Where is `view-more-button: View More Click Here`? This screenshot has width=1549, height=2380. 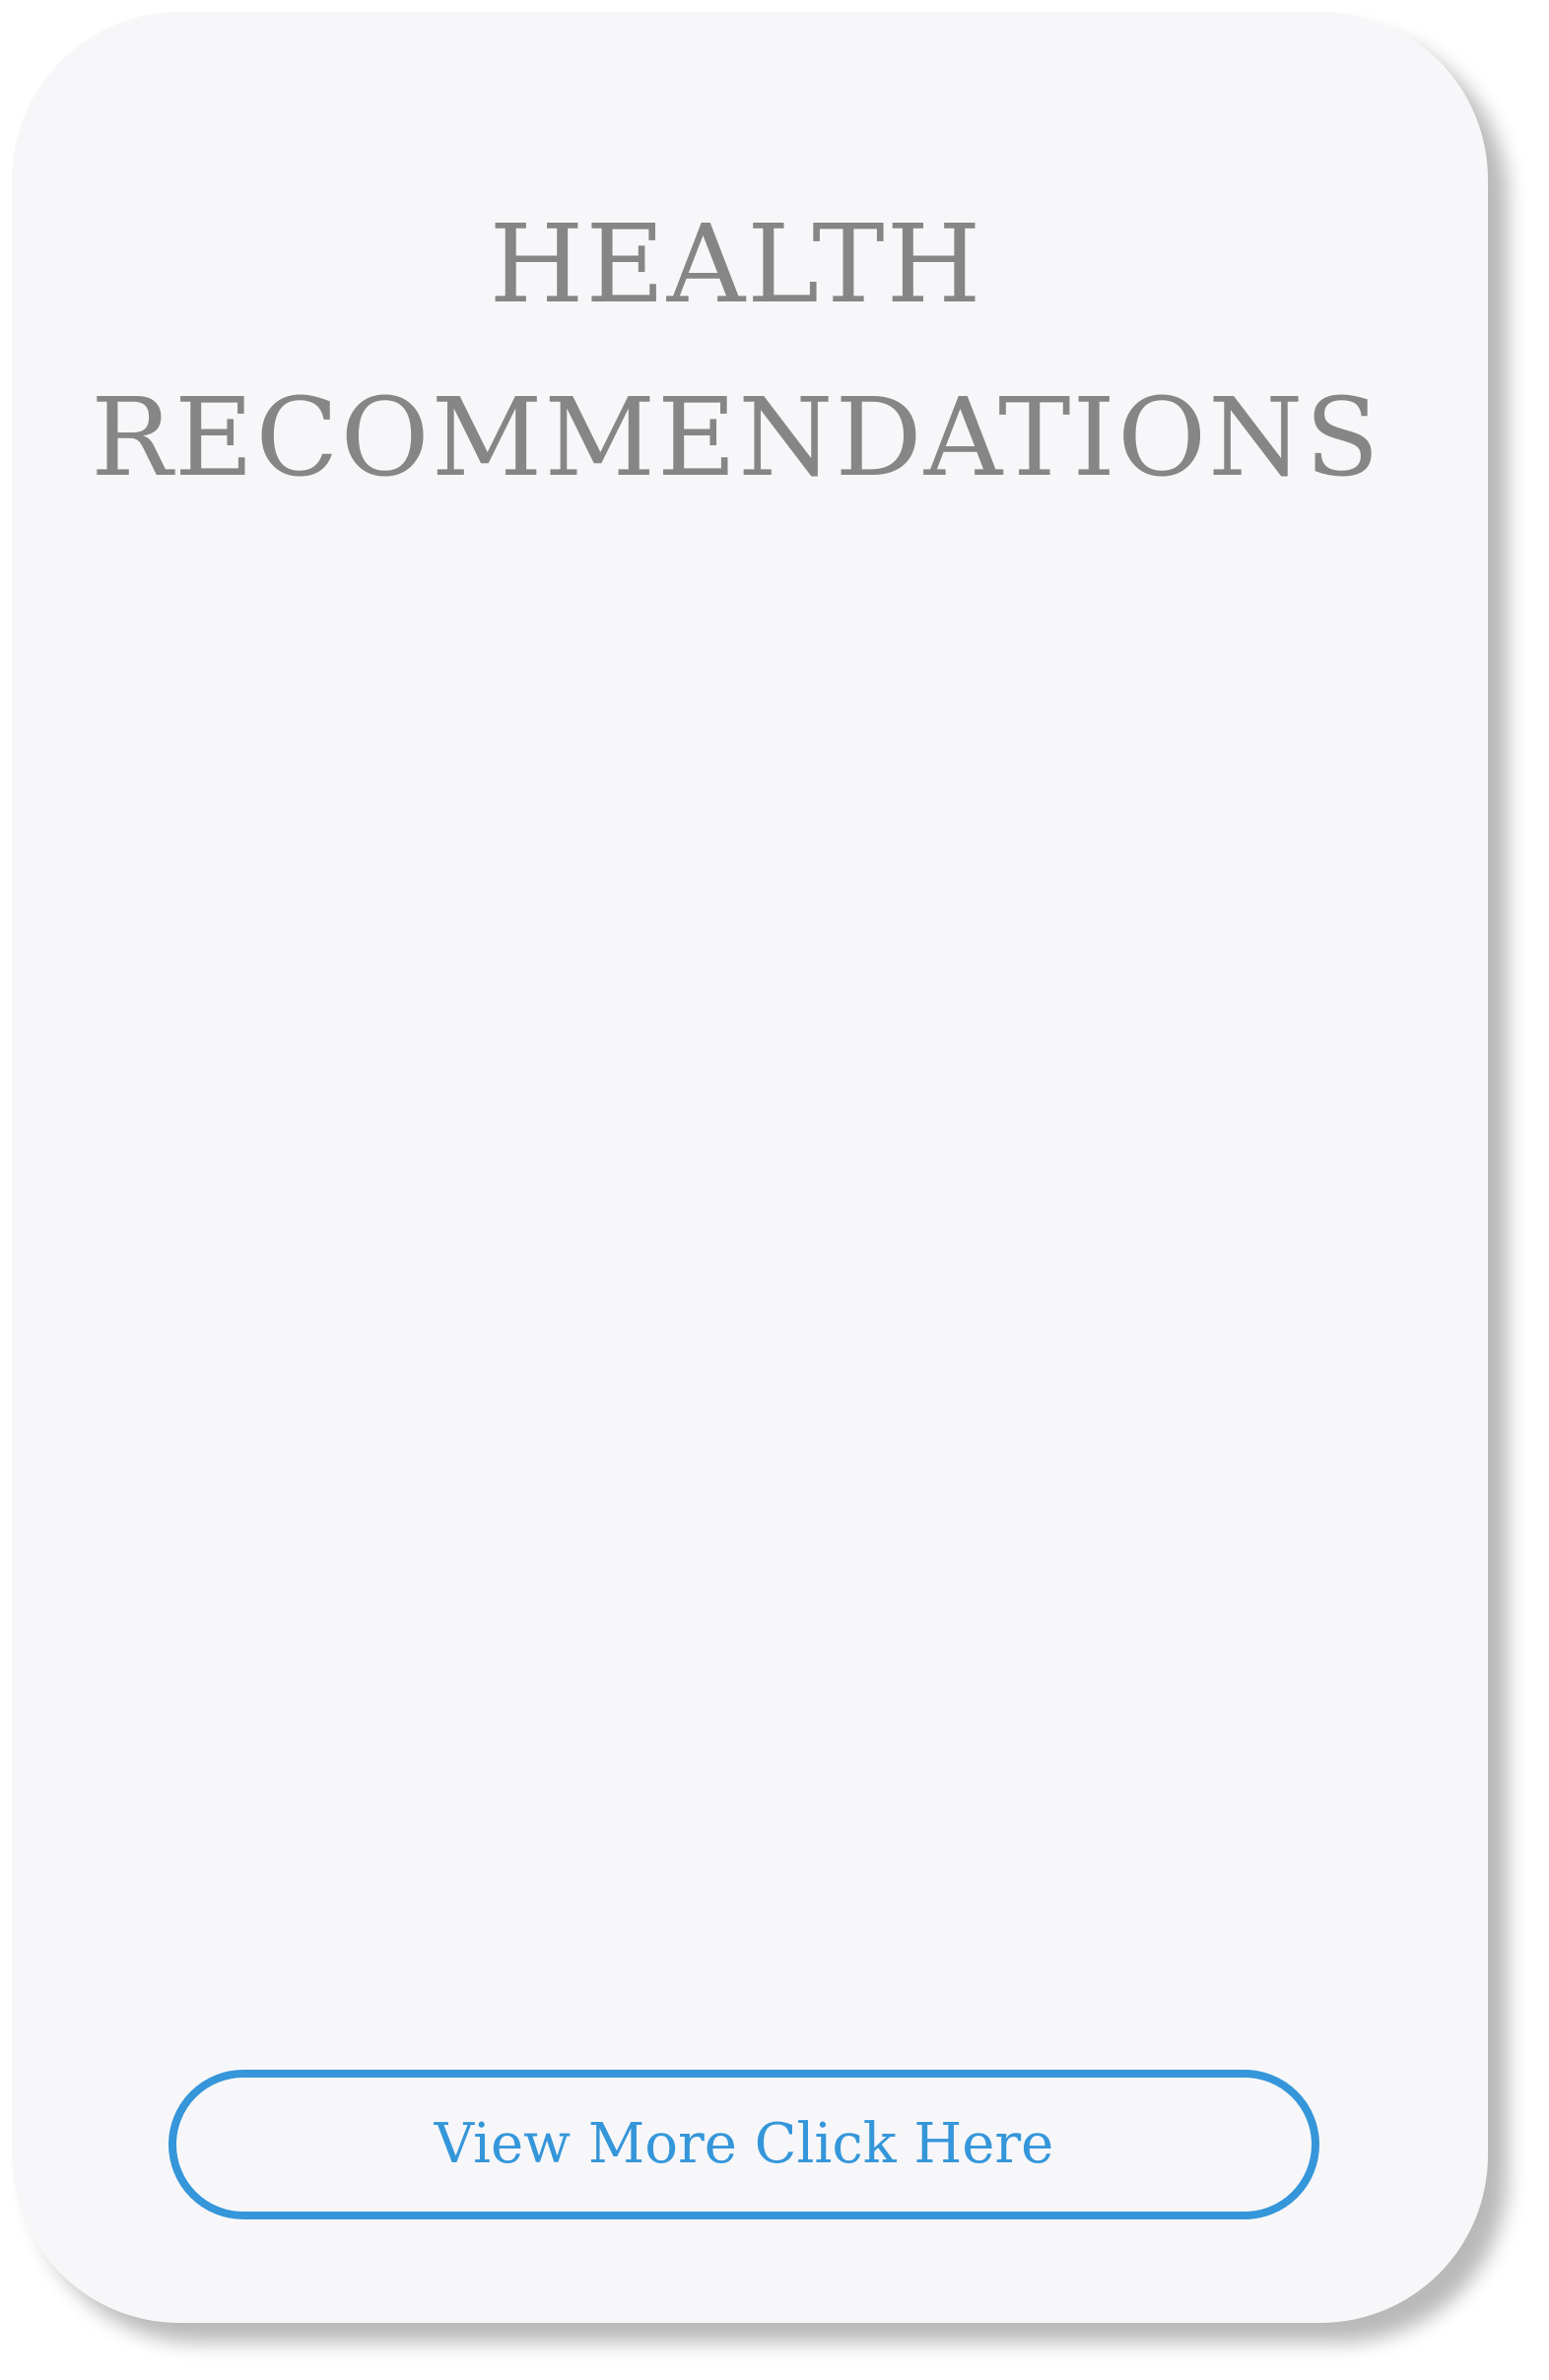
view-more-button: View More Click Here is located at coordinates (743, 2144).